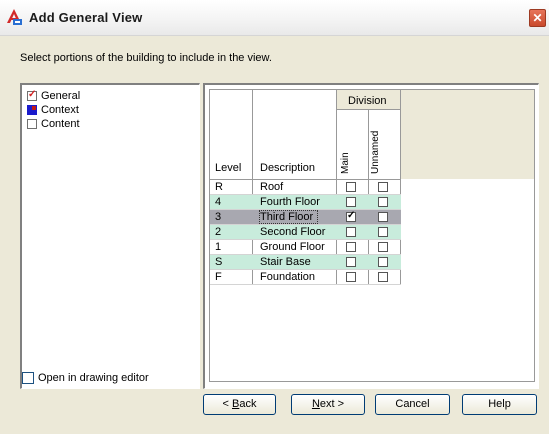 This screenshot has height=434, width=549. I want to click on close-button: ✕, so click(537, 18).